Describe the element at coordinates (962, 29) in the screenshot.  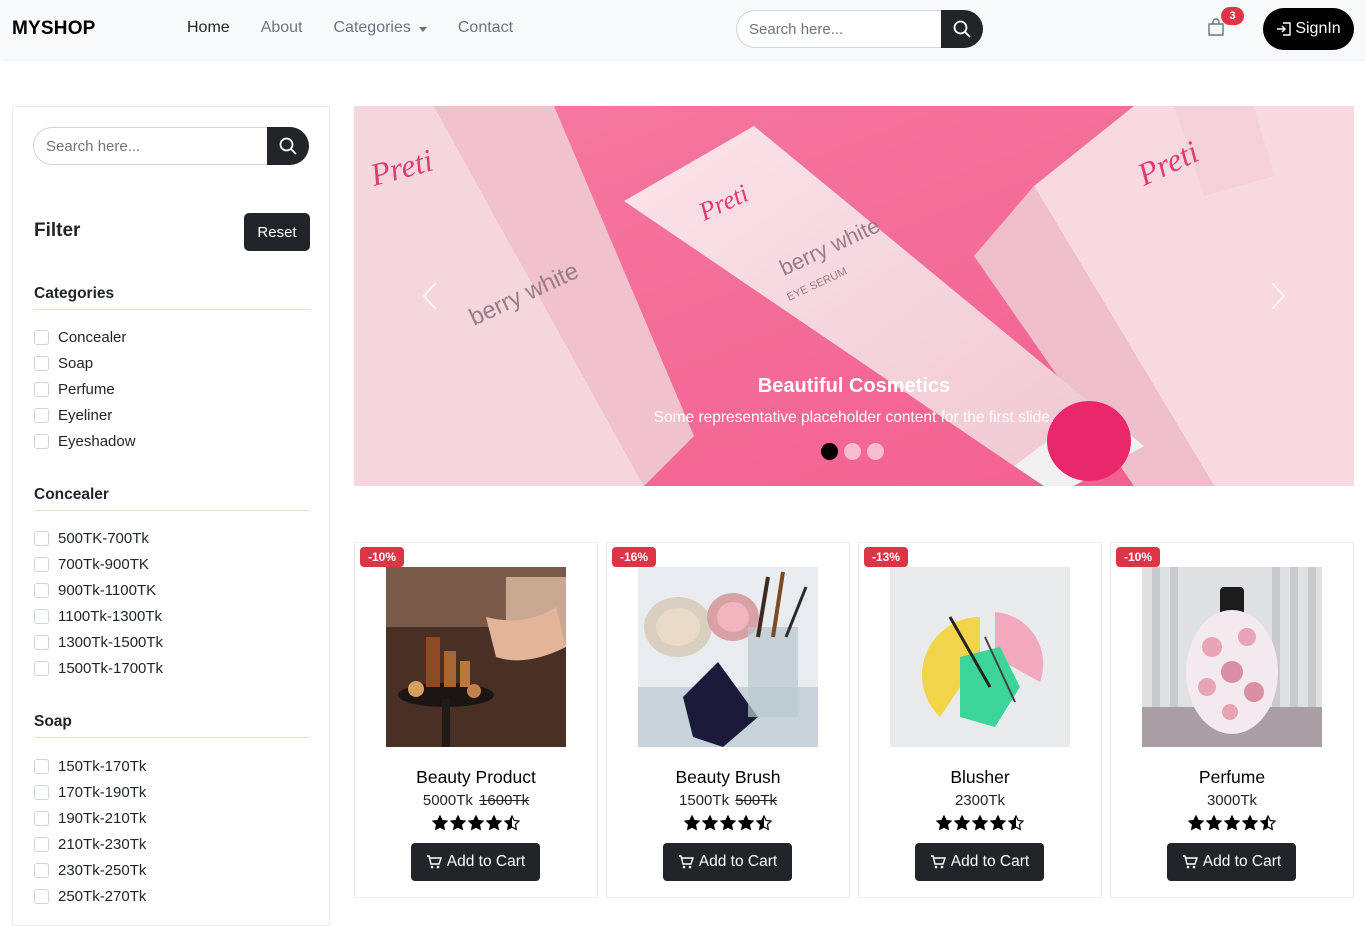
I see `navbar-search-button` at that location.